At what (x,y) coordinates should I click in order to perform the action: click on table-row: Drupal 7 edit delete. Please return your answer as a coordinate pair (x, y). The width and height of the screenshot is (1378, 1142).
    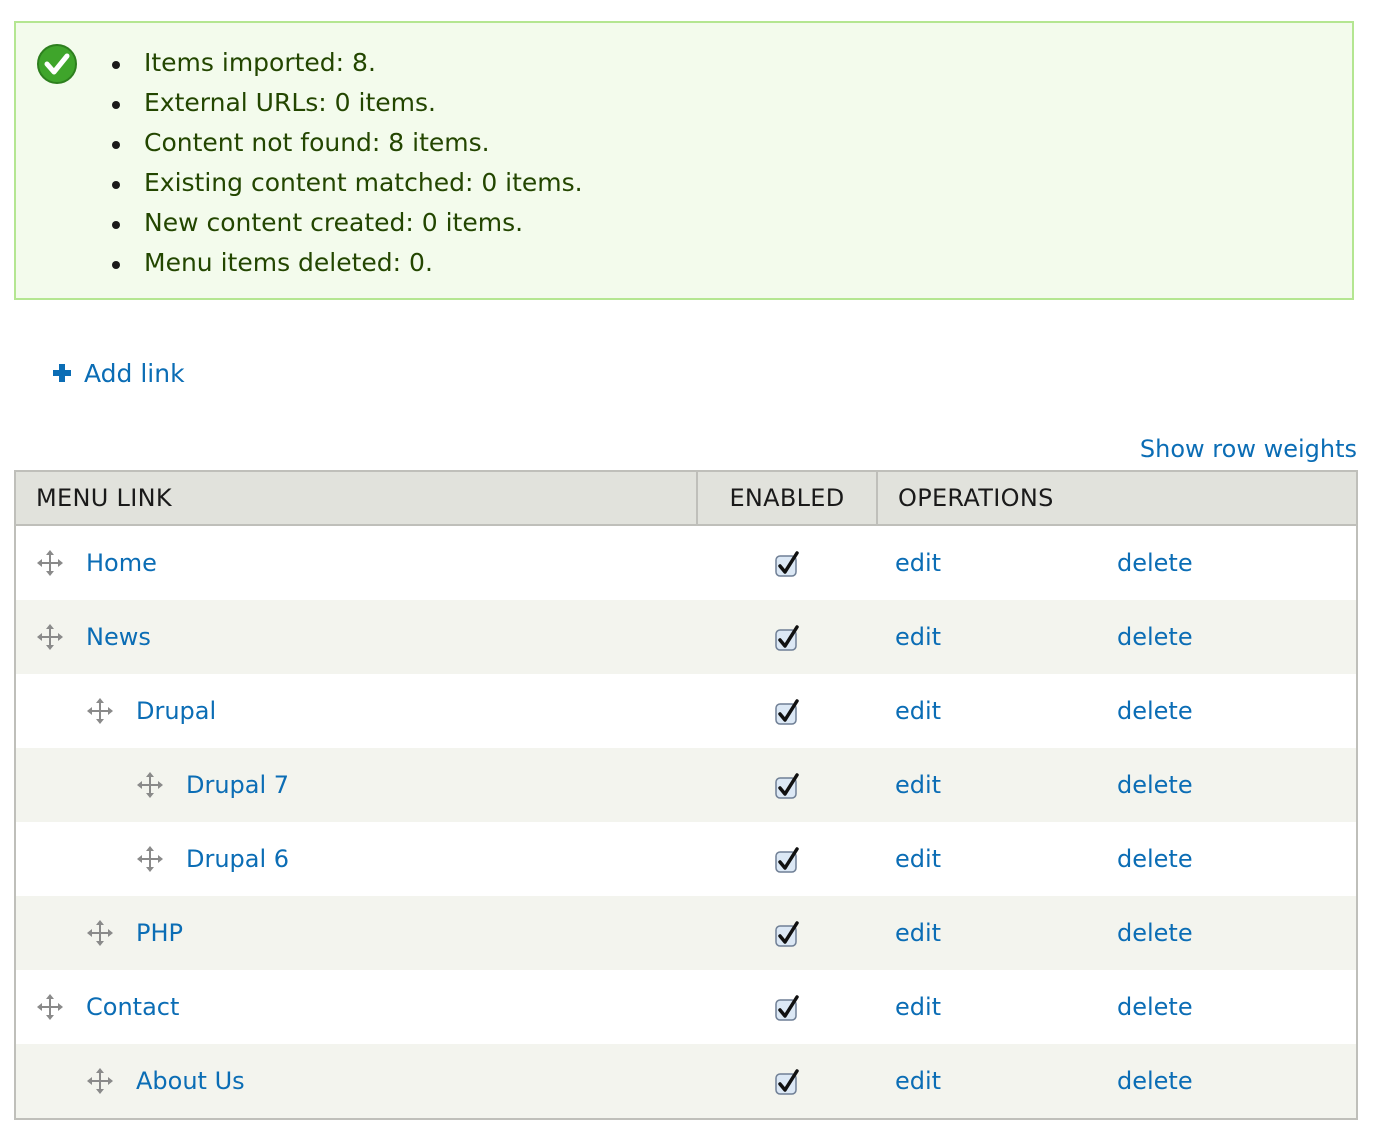
    Looking at the image, I should click on (686, 785).